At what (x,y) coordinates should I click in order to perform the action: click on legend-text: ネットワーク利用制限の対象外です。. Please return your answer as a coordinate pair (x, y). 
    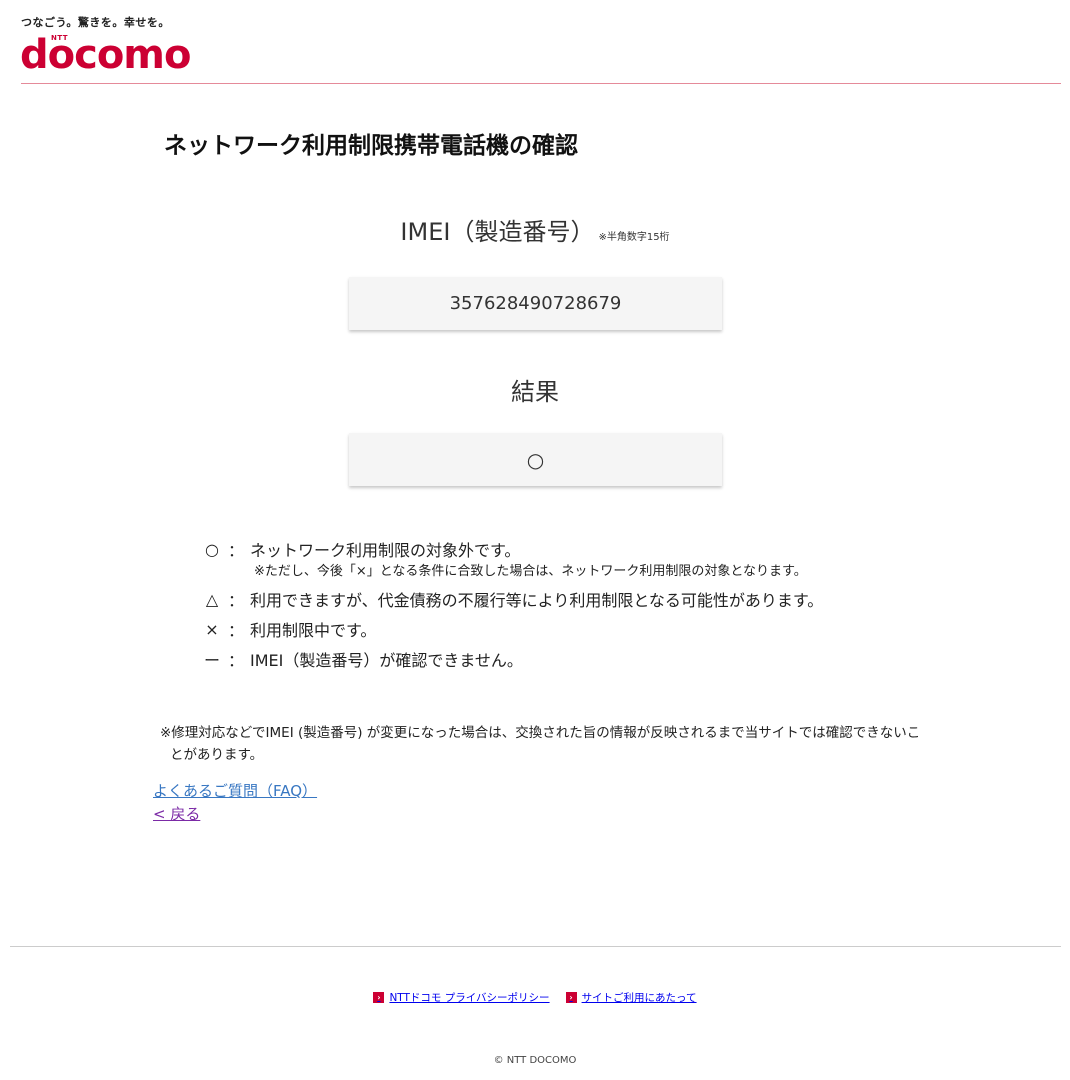
    Looking at the image, I should click on (385, 550).